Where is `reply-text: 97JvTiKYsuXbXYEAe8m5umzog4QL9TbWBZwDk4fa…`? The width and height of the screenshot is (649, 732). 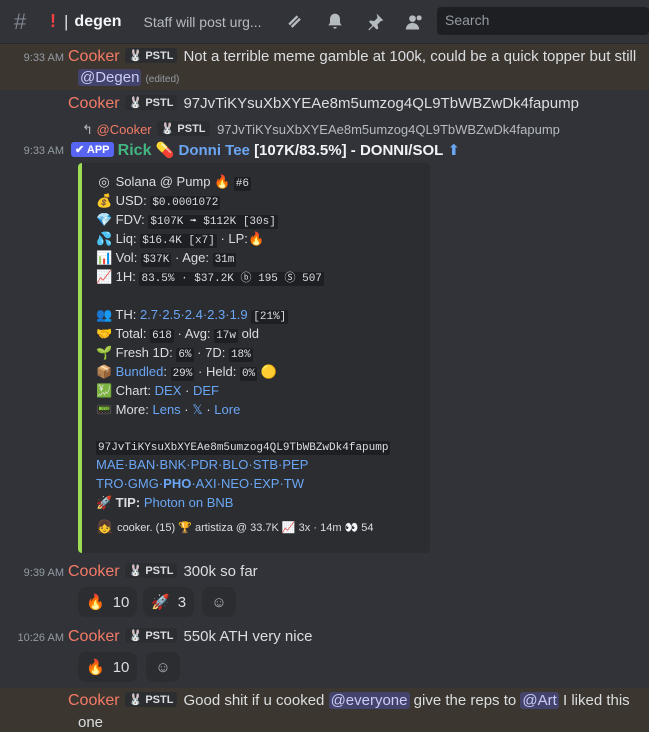
reply-text: 97JvTiKYsuXbXYEAe8m5umzog4QL9TbWBZwDk4fa… is located at coordinates (388, 129).